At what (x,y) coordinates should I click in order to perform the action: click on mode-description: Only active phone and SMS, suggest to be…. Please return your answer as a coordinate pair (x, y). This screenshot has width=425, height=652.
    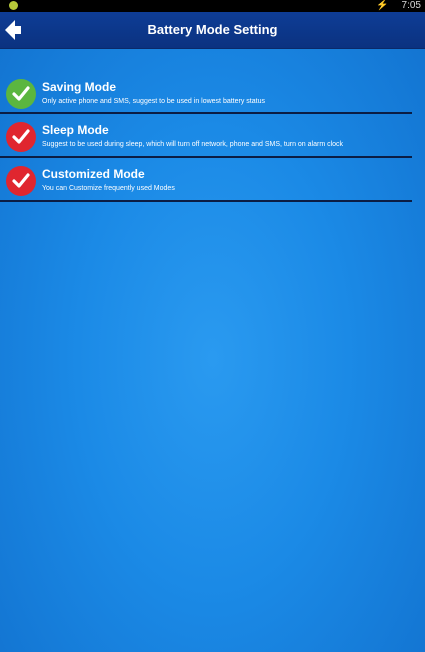
    Looking at the image, I should click on (153, 101).